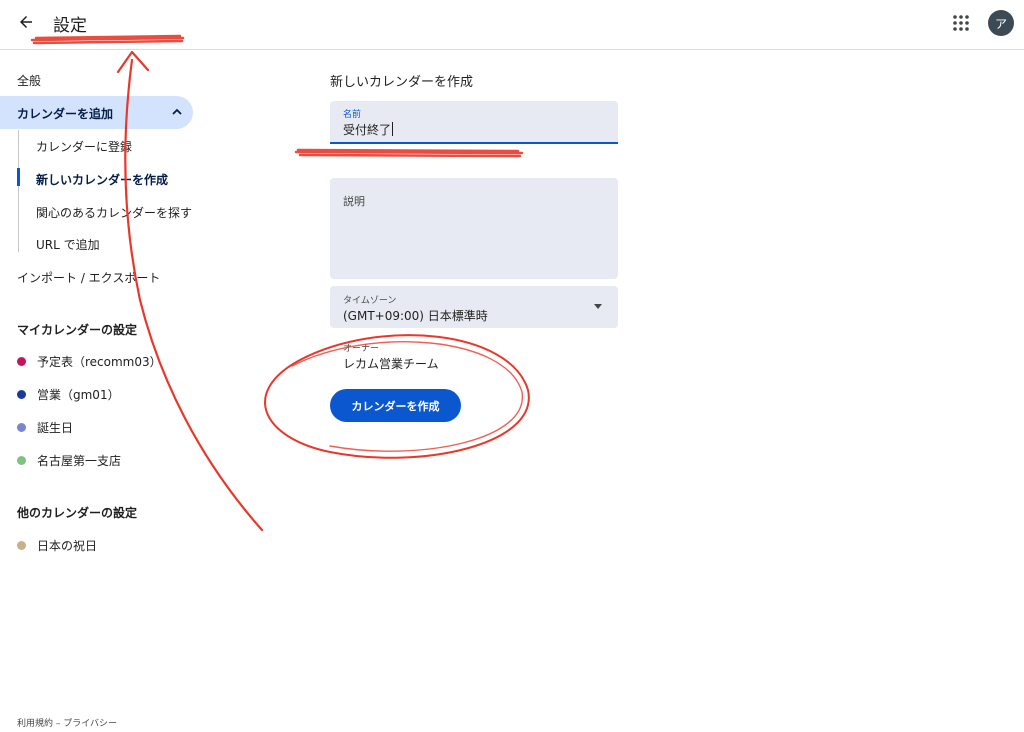 Image resolution: width=1024 pixels, height=732 pixels. Describe the element at coordinates (393, 129) in the screenshot. I see `text-caret` at that location.